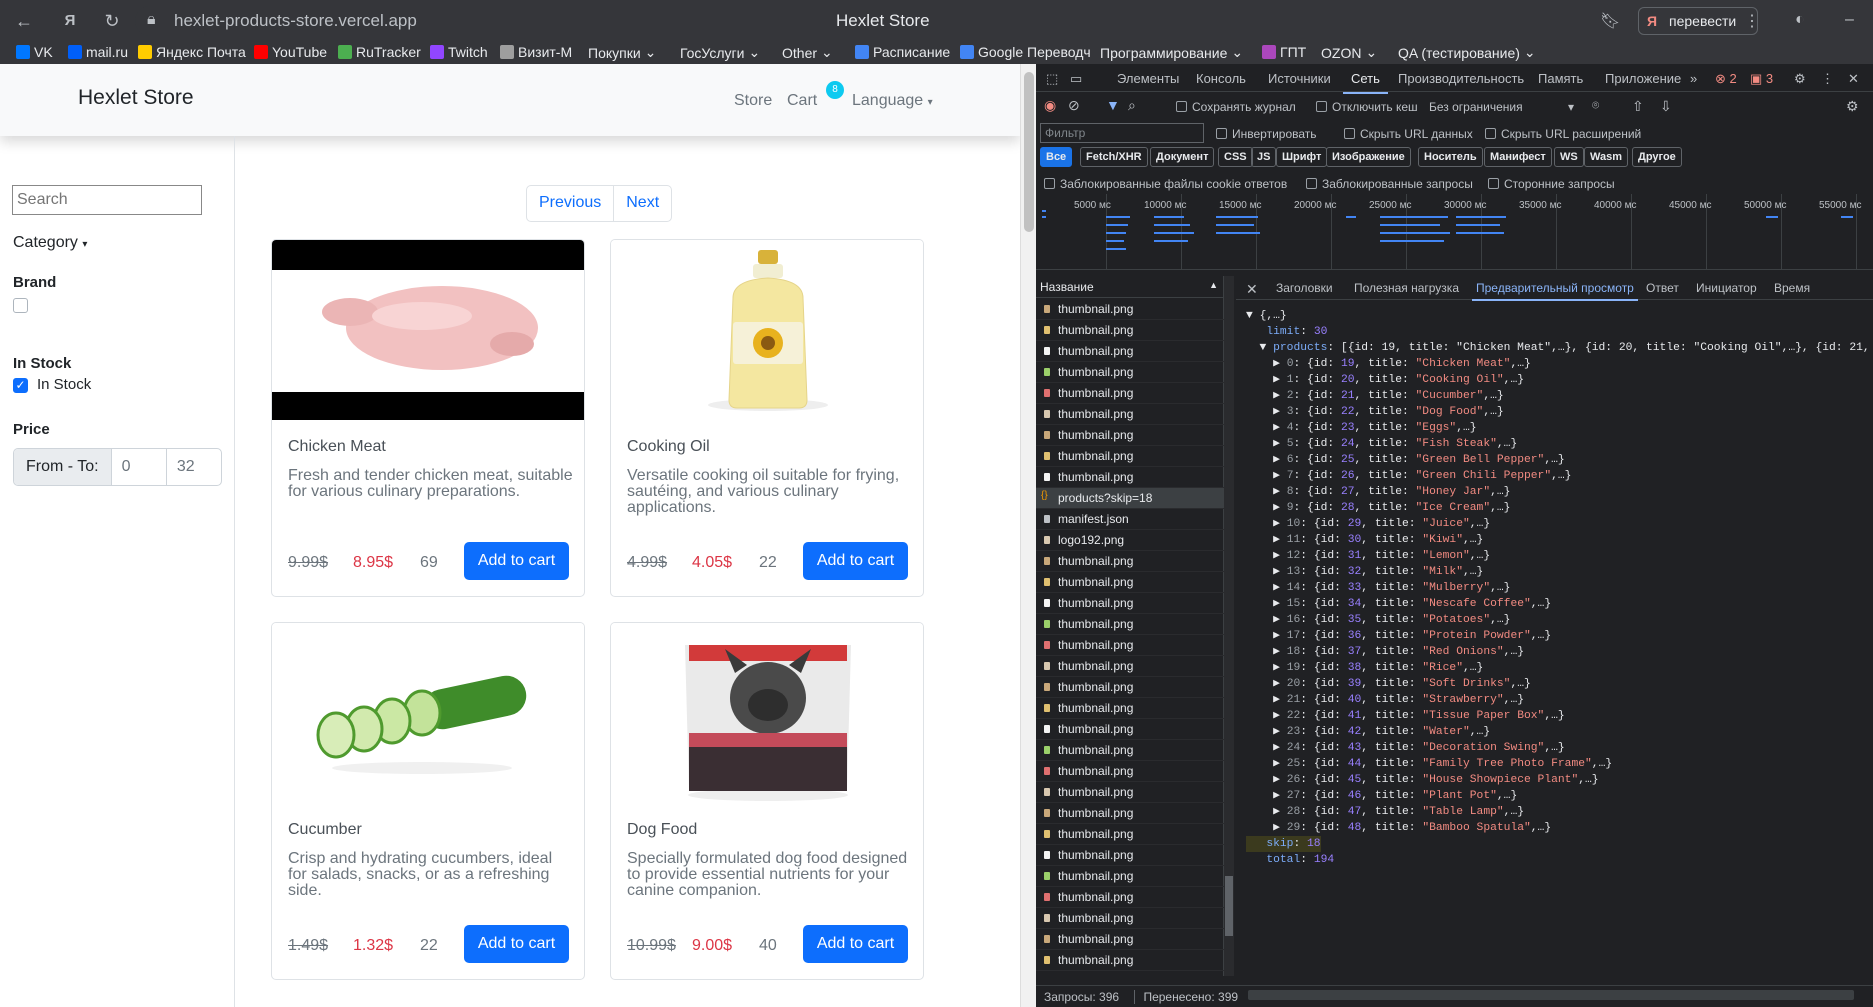  What do you see at coordinates (1800, 20) in the screenshot?
I see `extensions-icon: ◐` at bounding box center [1800, 20].